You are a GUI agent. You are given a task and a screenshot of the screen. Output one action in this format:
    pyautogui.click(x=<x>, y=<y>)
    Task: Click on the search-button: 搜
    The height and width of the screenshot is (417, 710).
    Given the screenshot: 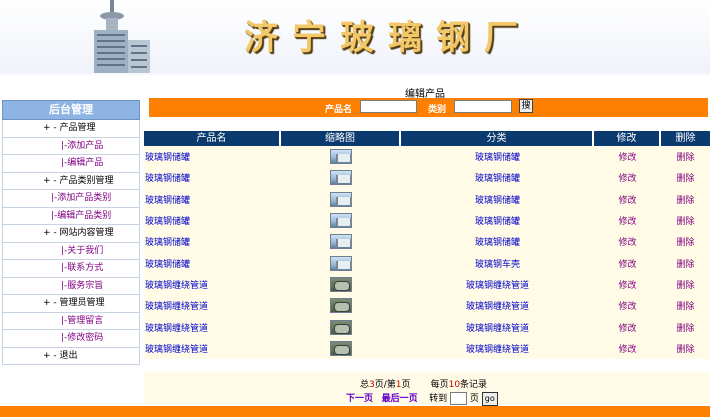 What is the action you would take?
    pyautogui.click(x=526, y=106)
    